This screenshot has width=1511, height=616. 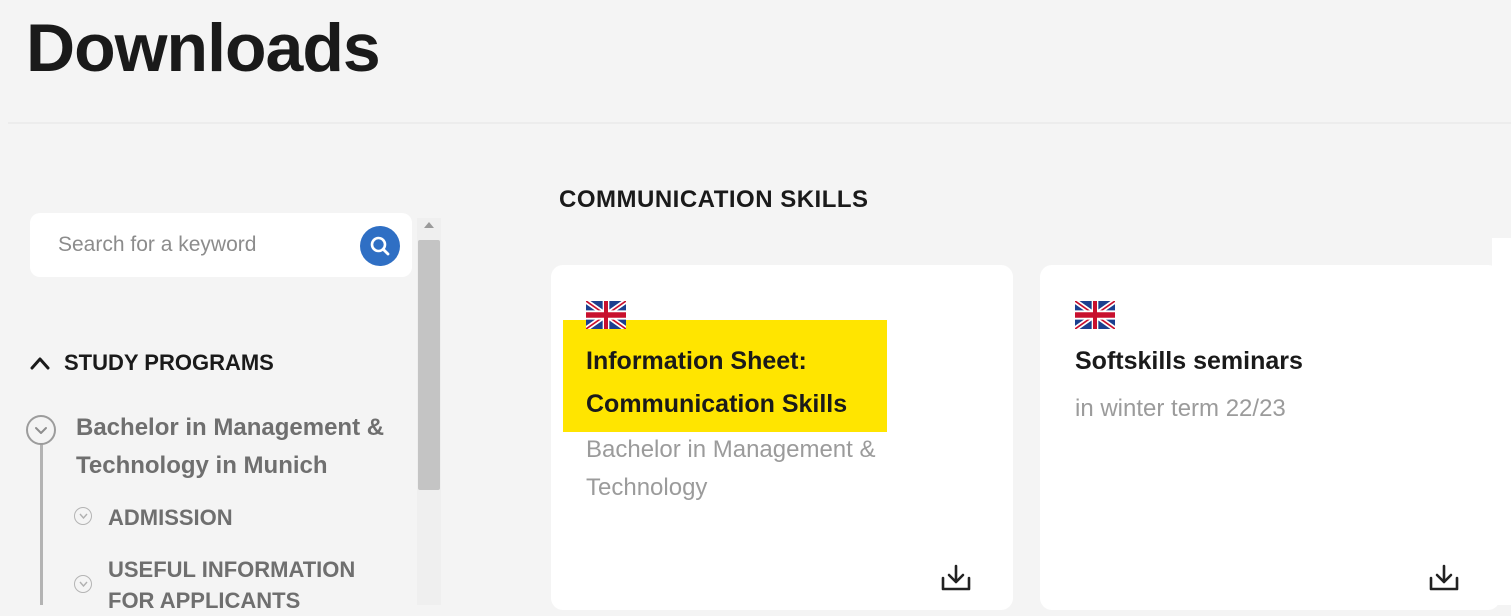 I want to click on scroll-up-arrow-icon, so click(x=429, y=225).